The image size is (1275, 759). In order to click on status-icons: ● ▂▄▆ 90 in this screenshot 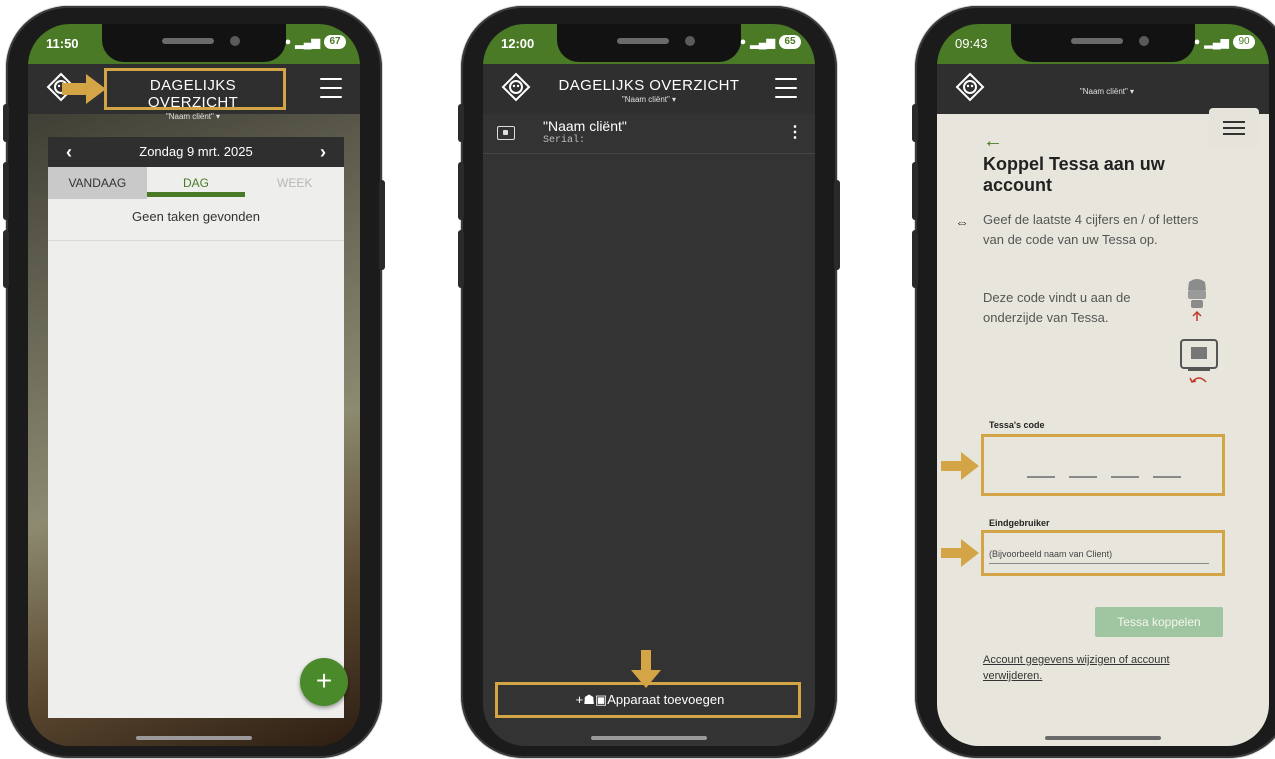, I will do `click(1224, 42)`.